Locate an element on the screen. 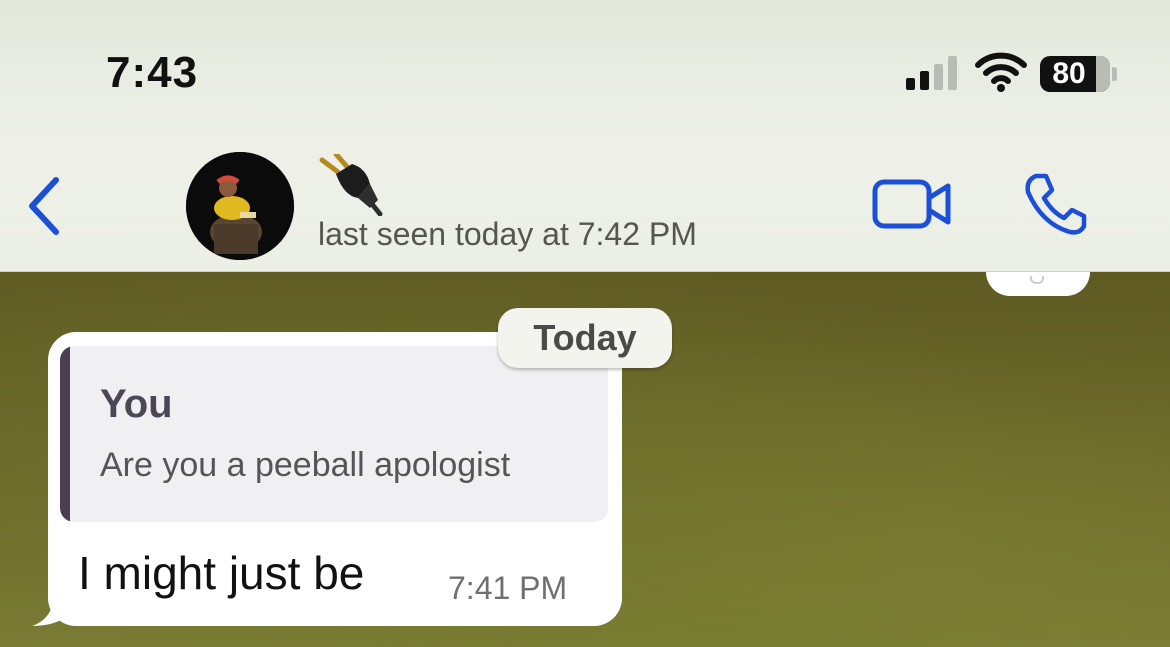 This screenshot has width=1170, height=647. quoted-text: Are you a peeball apologist is located at coordinates (305, 465).